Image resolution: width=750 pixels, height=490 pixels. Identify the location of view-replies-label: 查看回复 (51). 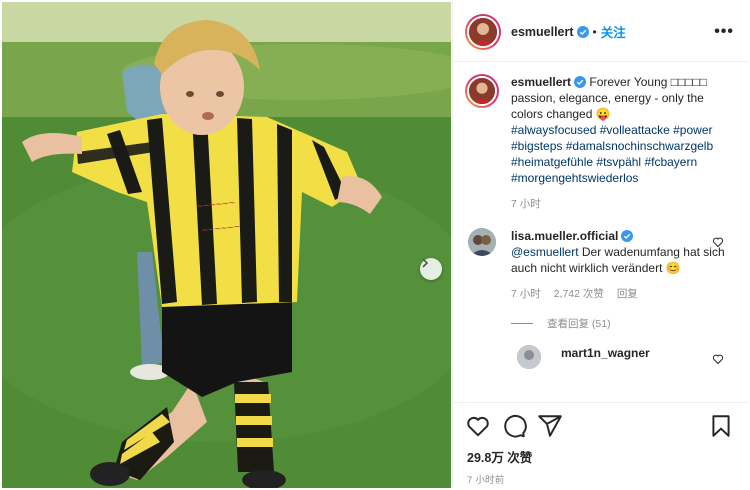
(579, 324).